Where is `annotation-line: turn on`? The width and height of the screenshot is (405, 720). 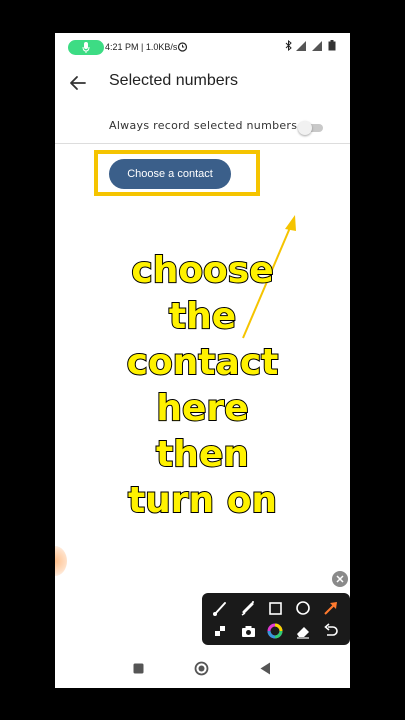 annotation-line: turn on is located at coordinates (202, 500).